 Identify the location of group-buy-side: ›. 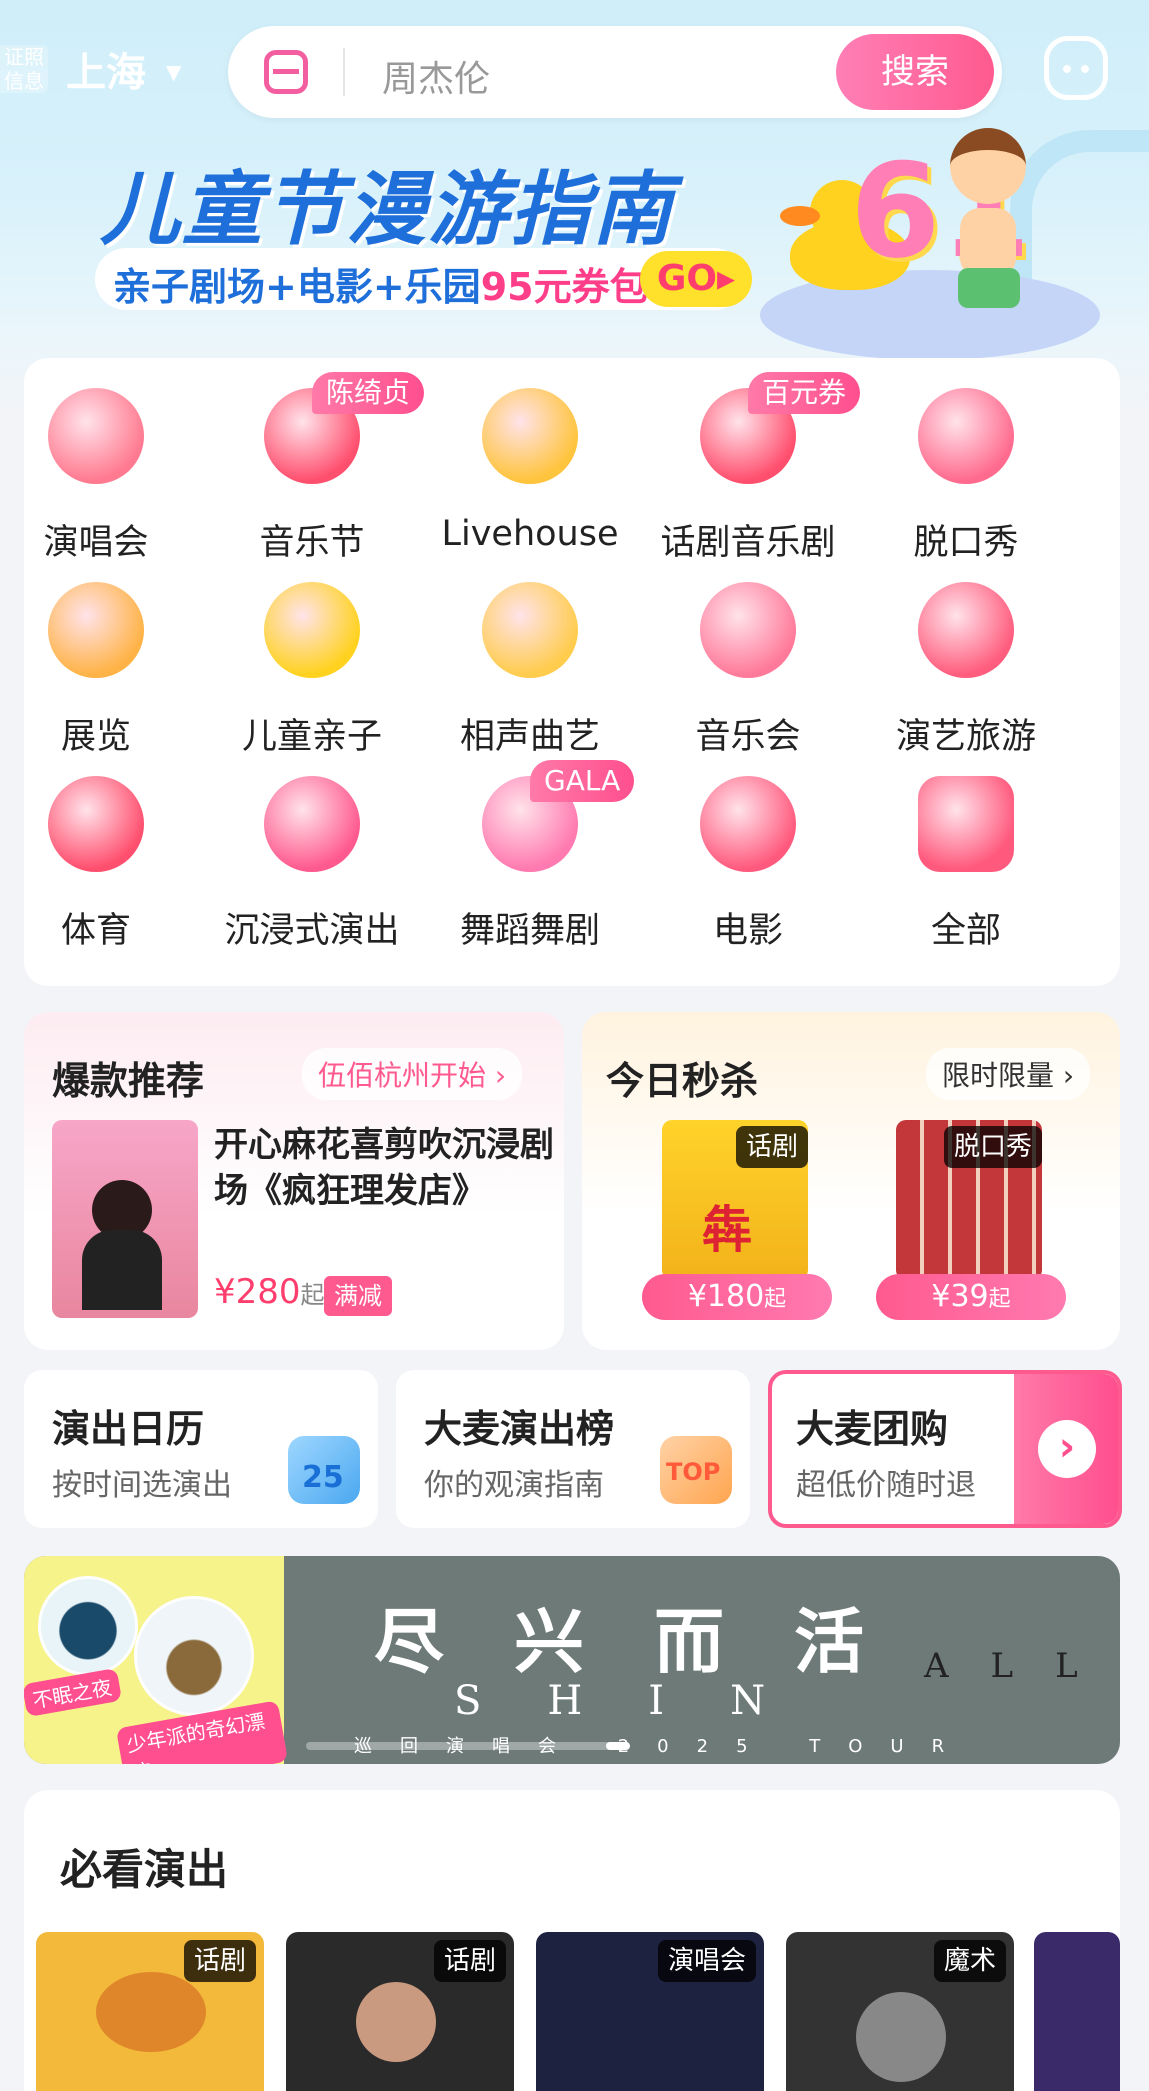
(1066, 1449).